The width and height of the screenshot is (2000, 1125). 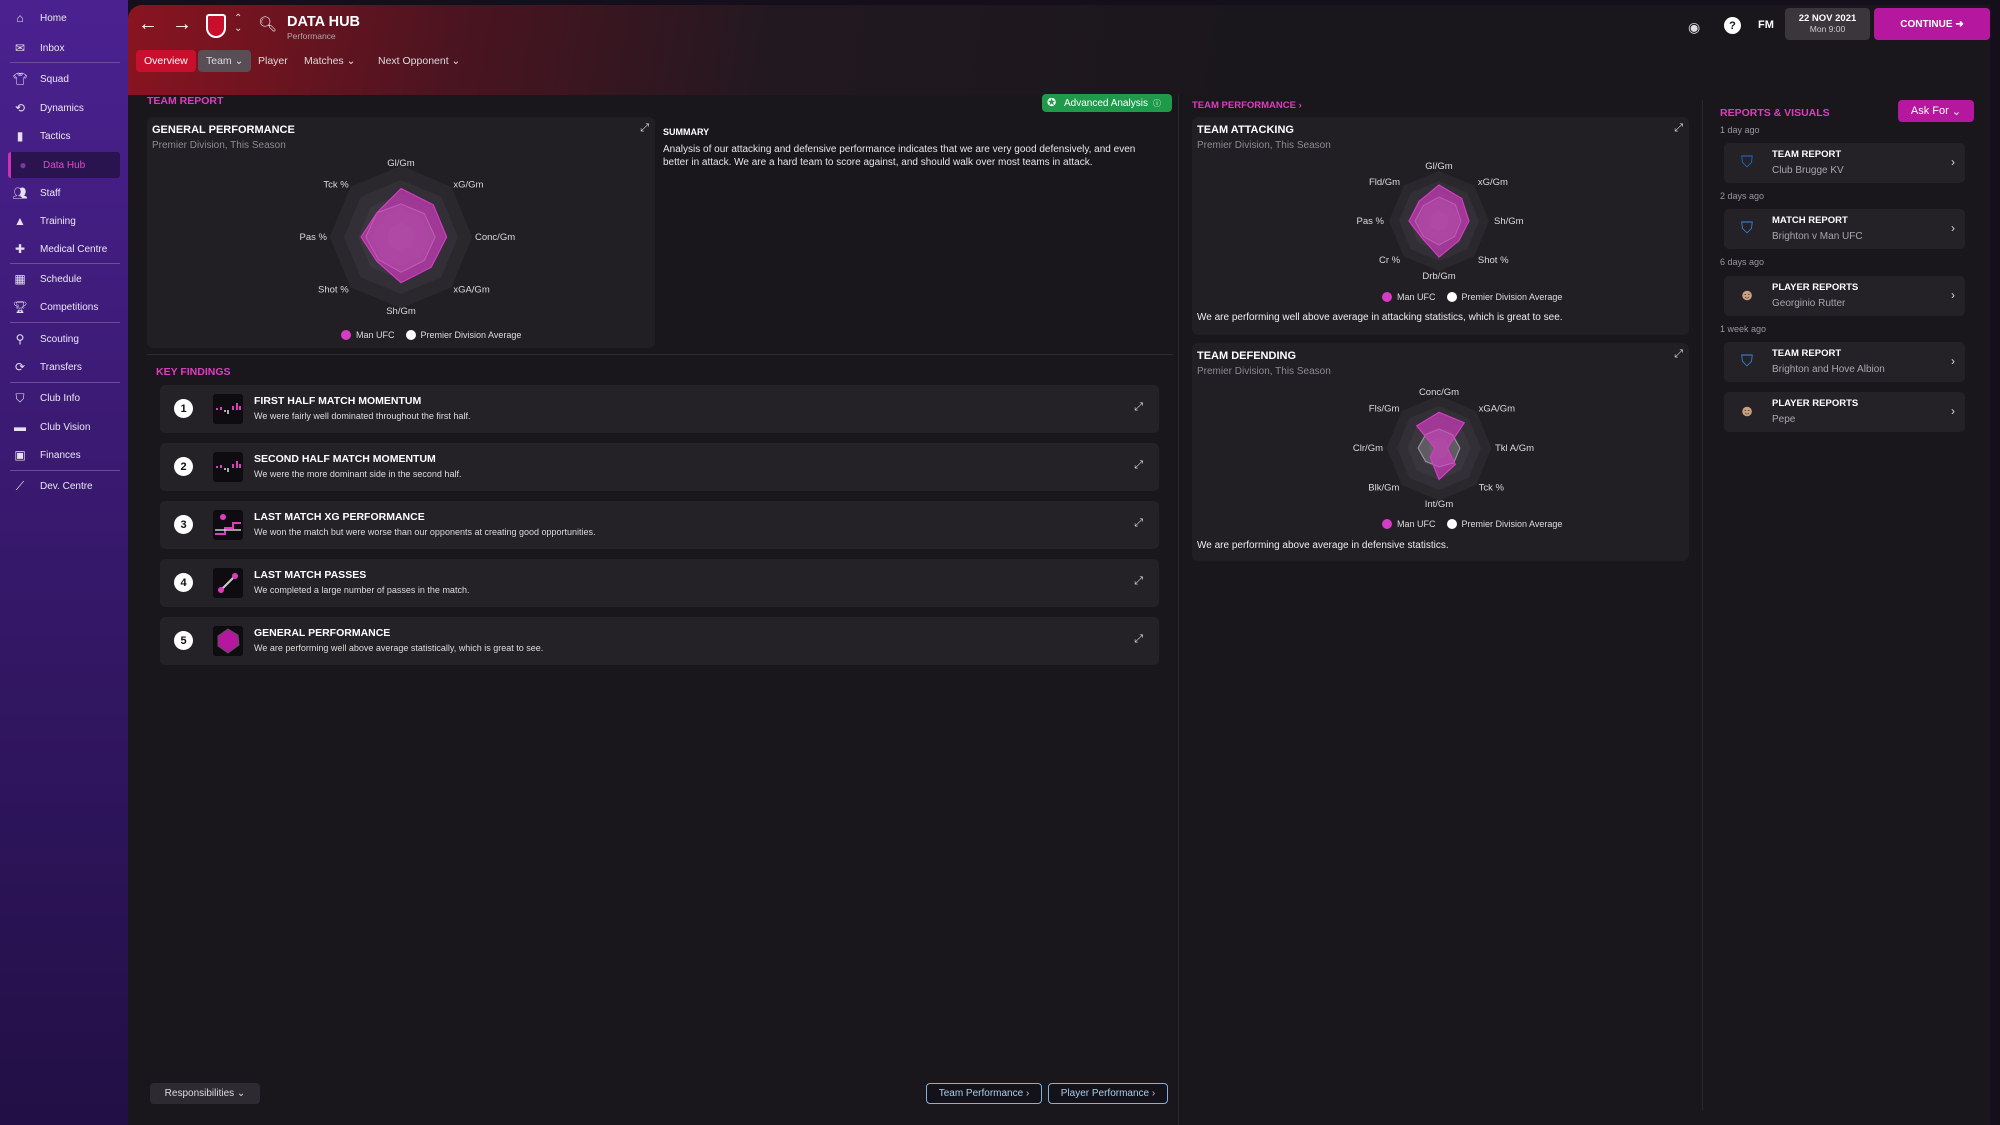 I want to click on report-item: ☻ PLAYER REPORTS Pepe ›, so click(x=1844, y=412).